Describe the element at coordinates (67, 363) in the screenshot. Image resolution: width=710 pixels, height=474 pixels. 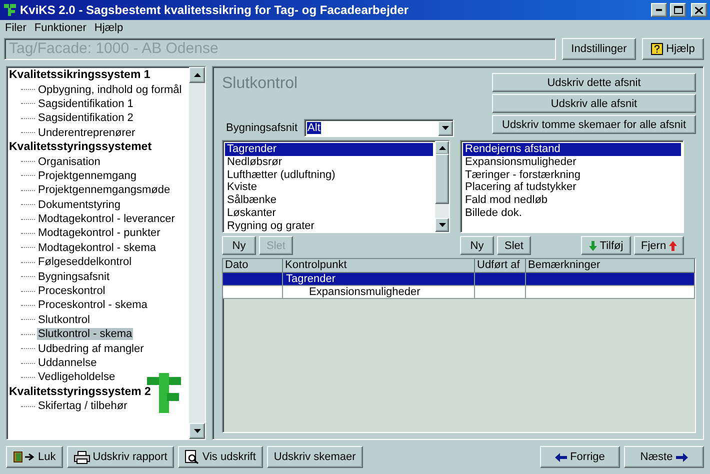
I see `tree-item: Uddannelse` at that location.